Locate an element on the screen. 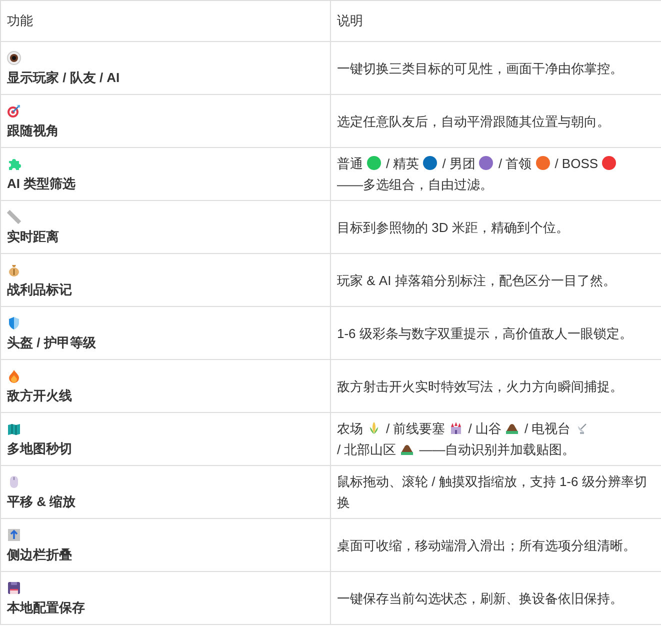  description-text: / 精英 is located at coordinates (403, 163).